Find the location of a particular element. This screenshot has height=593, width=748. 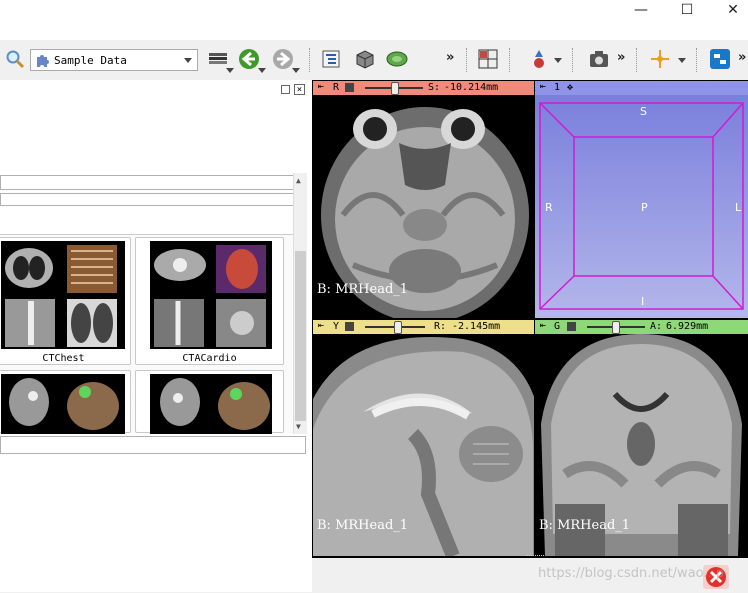

watermark: https://blog.csdn.net/wao...p is located at coordinates (631, 573).